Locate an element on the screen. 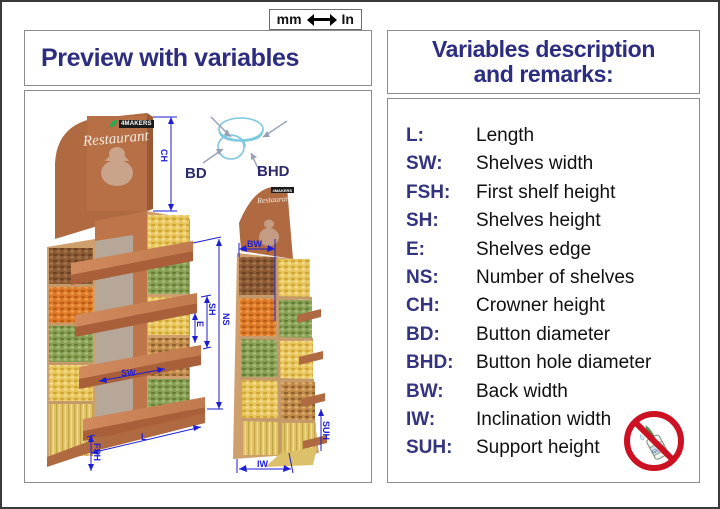 This screenshot has width=720, height=509. variable-key: FSH: is located at coordinates (428, 192).